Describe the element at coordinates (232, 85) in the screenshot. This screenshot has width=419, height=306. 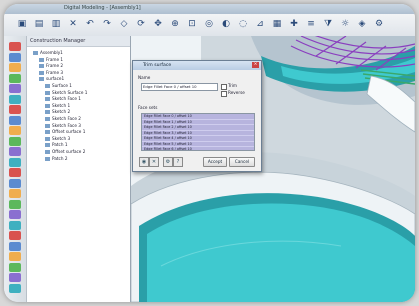
I see `trim-checkbox-label: Trim` at that location.